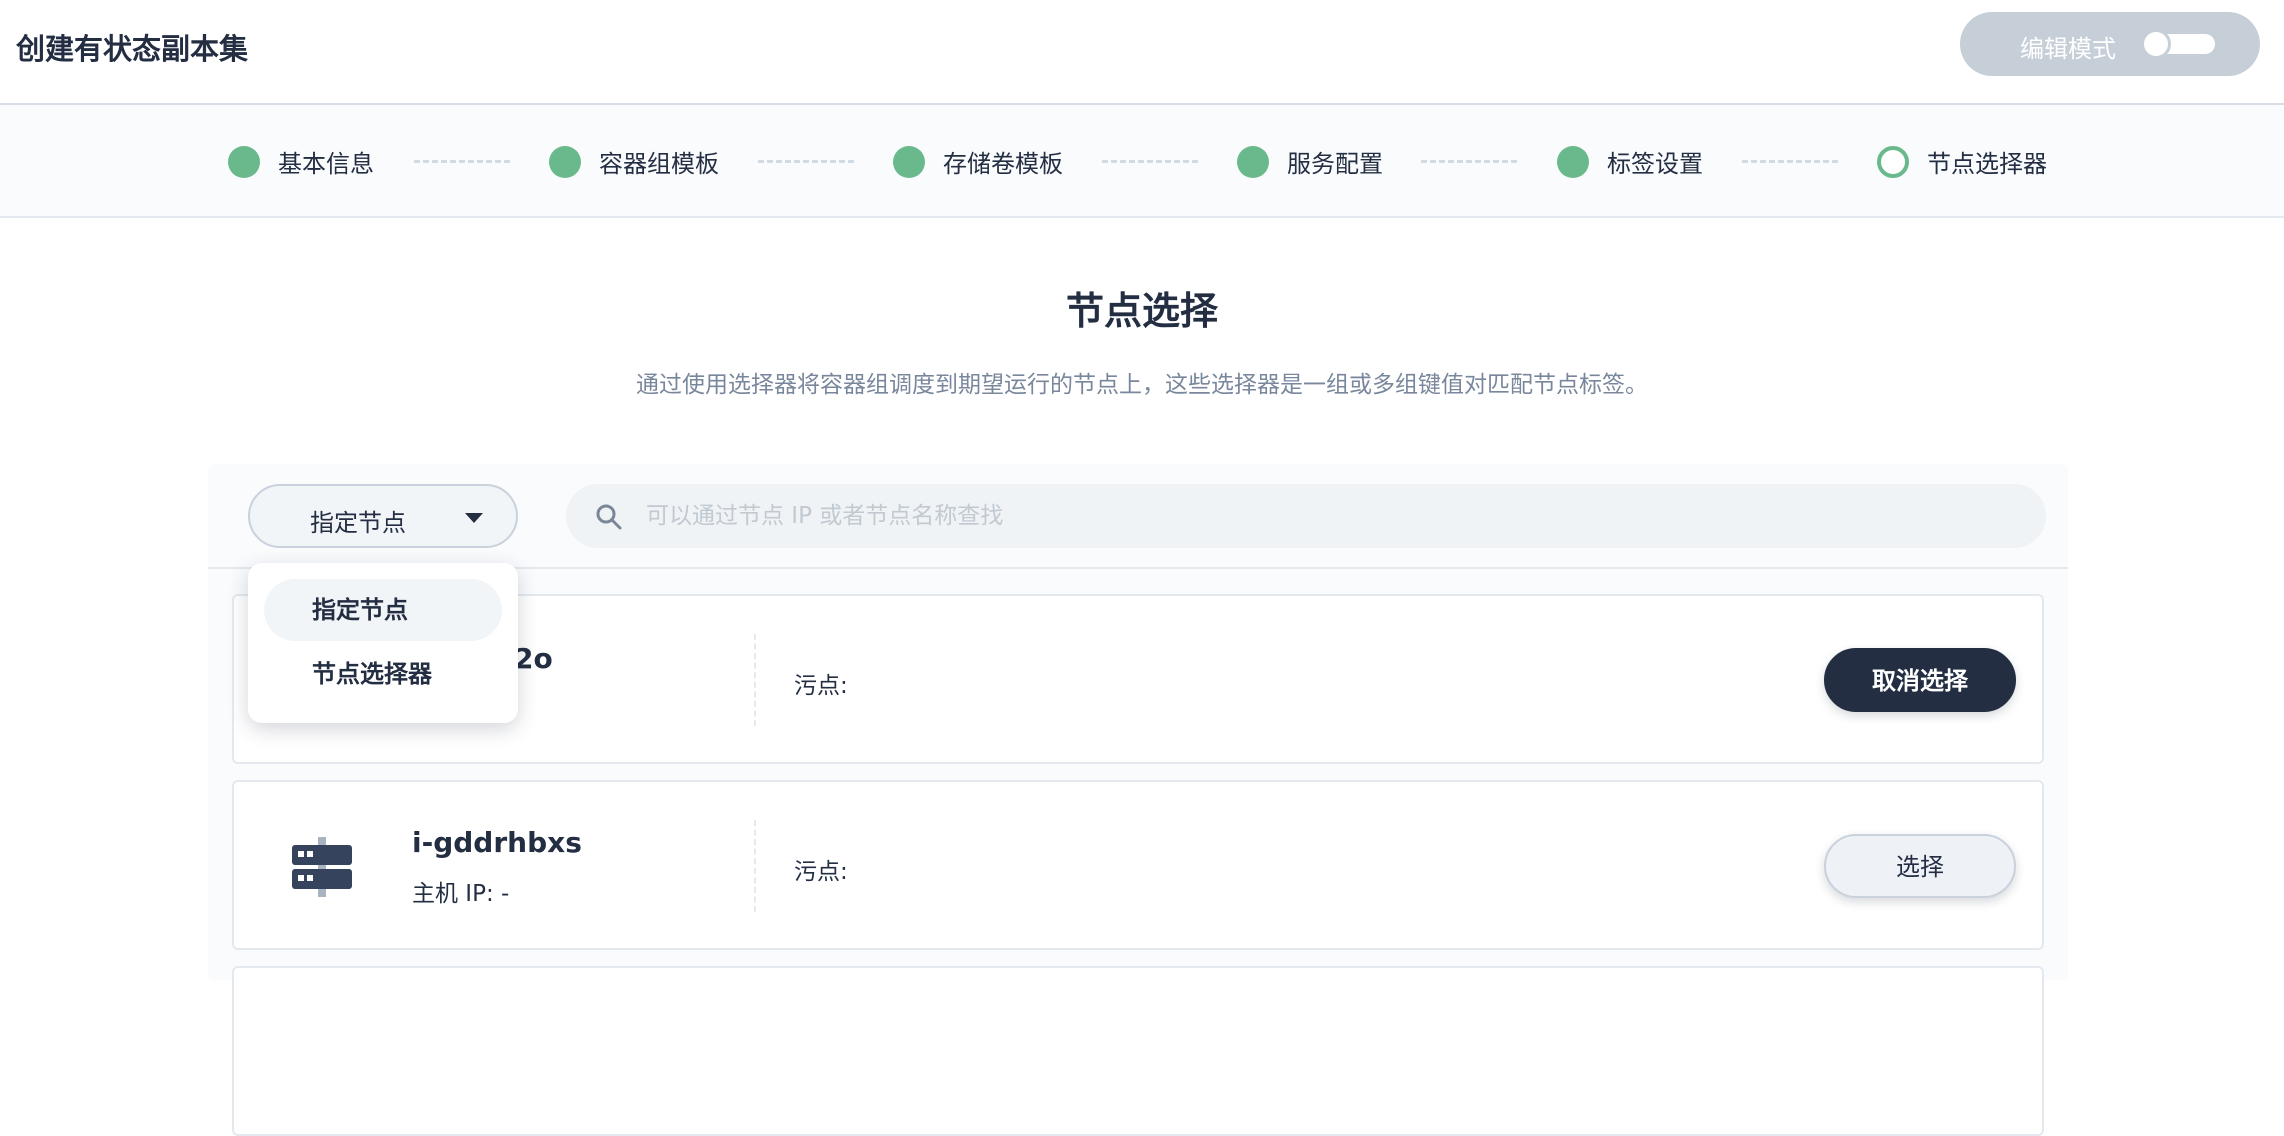 This screenshot has height=1136, width=2284. What do you see at coordinates (2068, 49) in the screenshot?
I see `edit-mode-label: 编辑模式` at bounding box center [2068, 49].